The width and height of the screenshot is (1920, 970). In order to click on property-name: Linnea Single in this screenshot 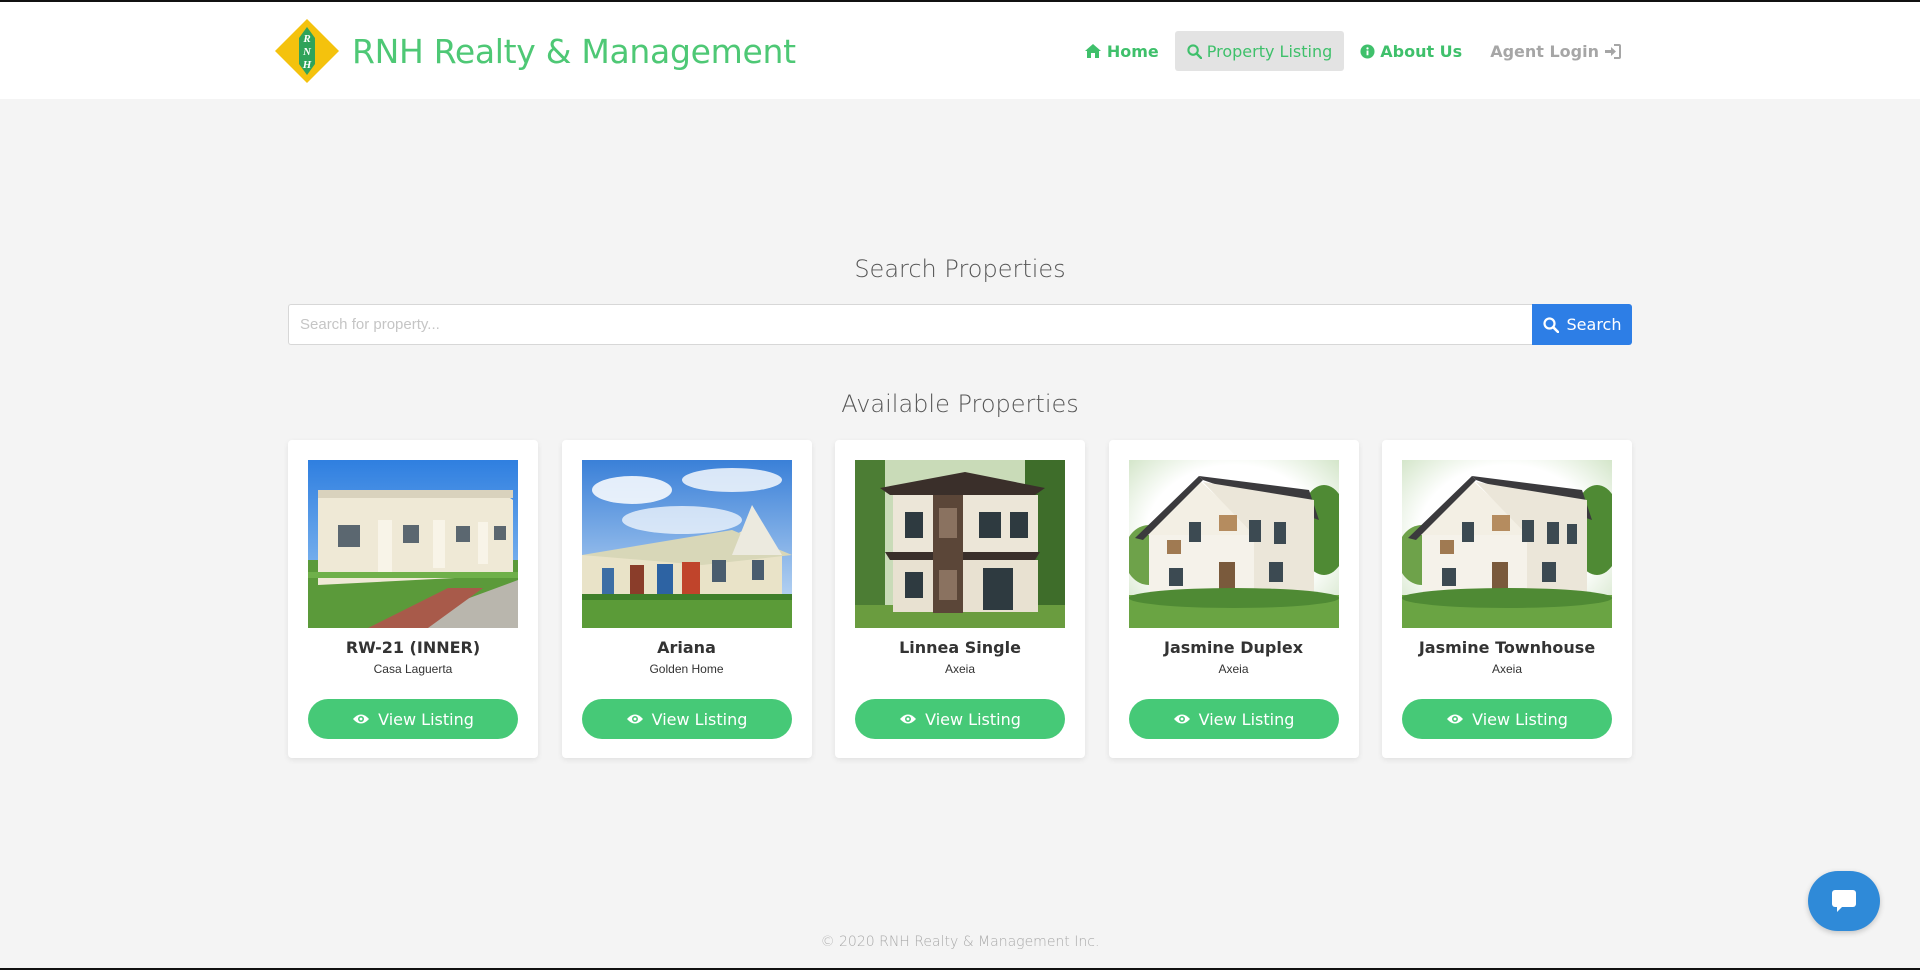, I will do `click(960, 647)`.